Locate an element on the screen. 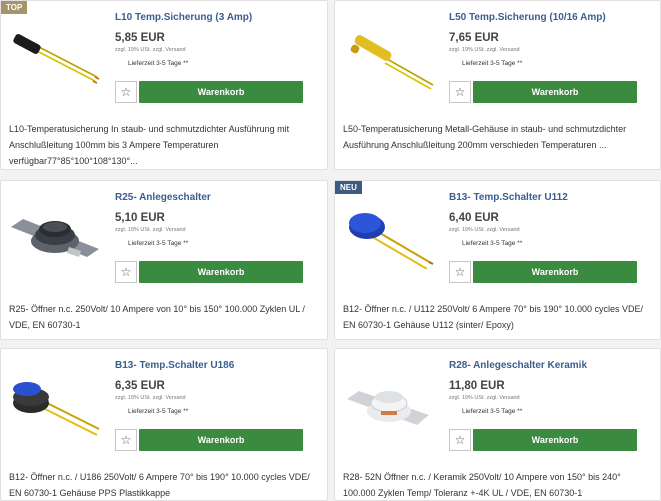  product-title: R25- Anlegeschalter is located at coordinates (163, 197).